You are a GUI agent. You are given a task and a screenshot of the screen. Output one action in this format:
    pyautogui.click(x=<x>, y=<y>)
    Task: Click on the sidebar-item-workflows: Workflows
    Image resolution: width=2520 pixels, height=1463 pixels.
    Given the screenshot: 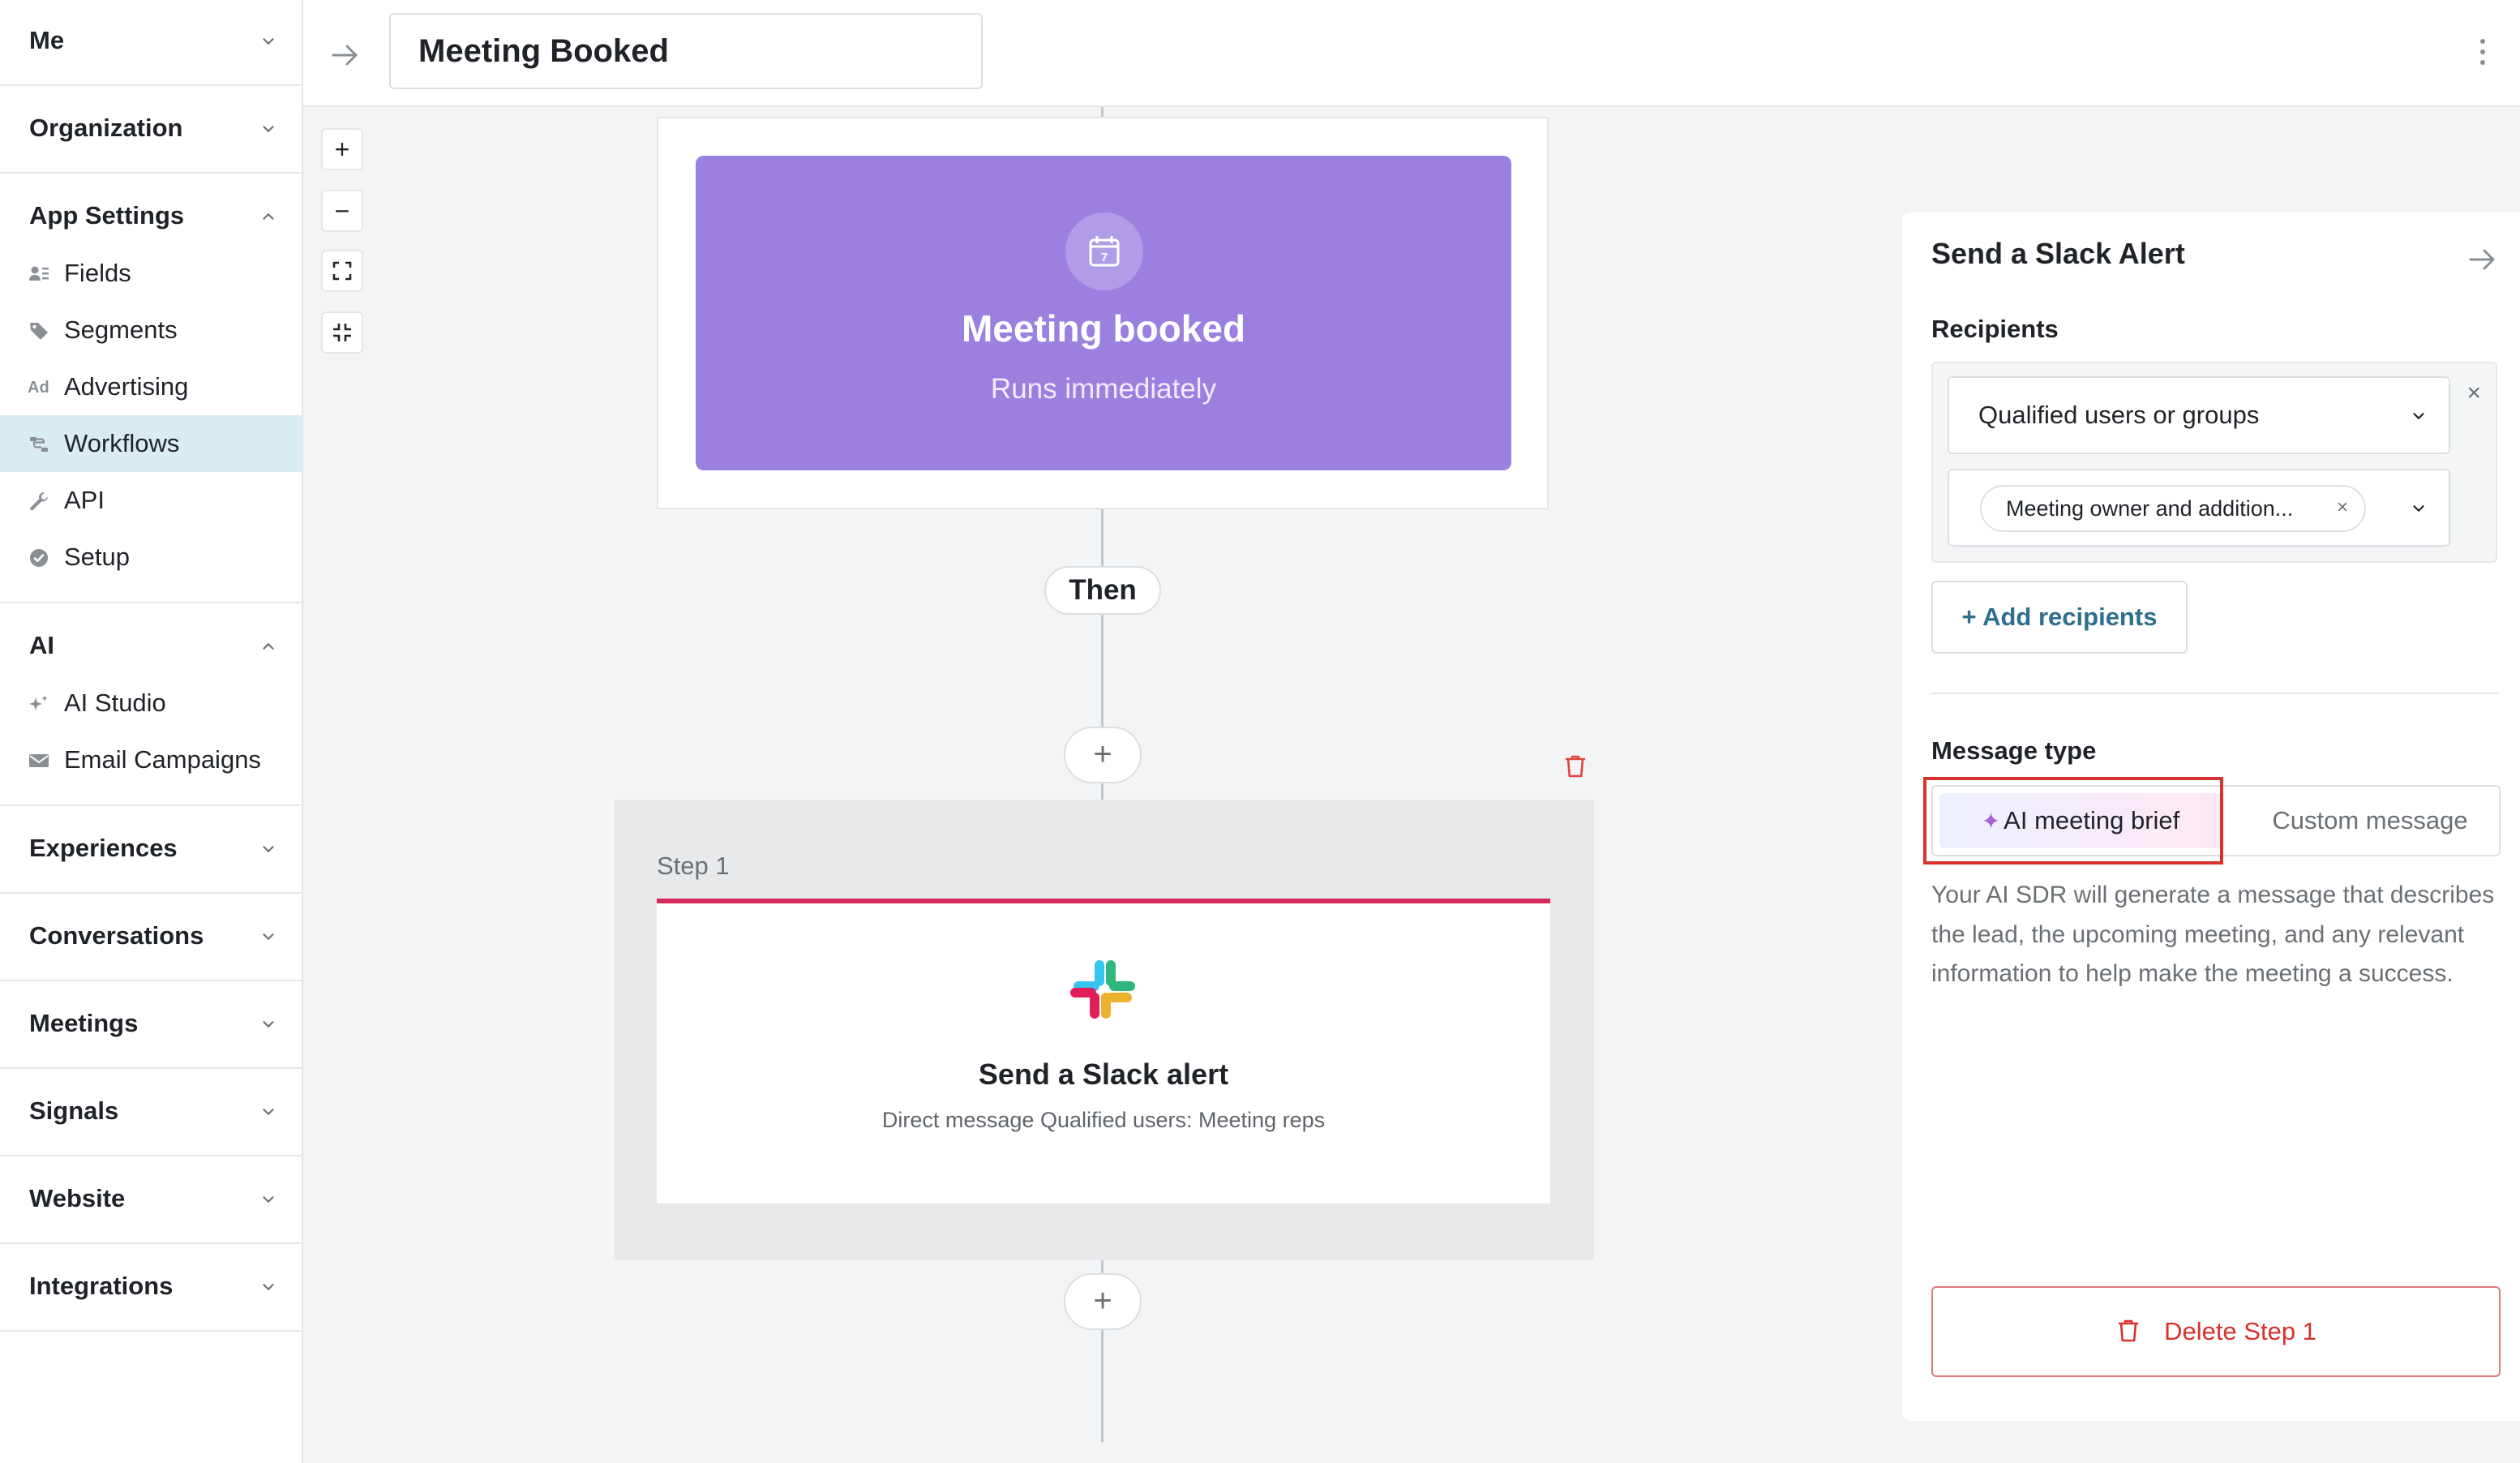 What is the action you would take?
    pyautogui.click(x=151, y=443)
    